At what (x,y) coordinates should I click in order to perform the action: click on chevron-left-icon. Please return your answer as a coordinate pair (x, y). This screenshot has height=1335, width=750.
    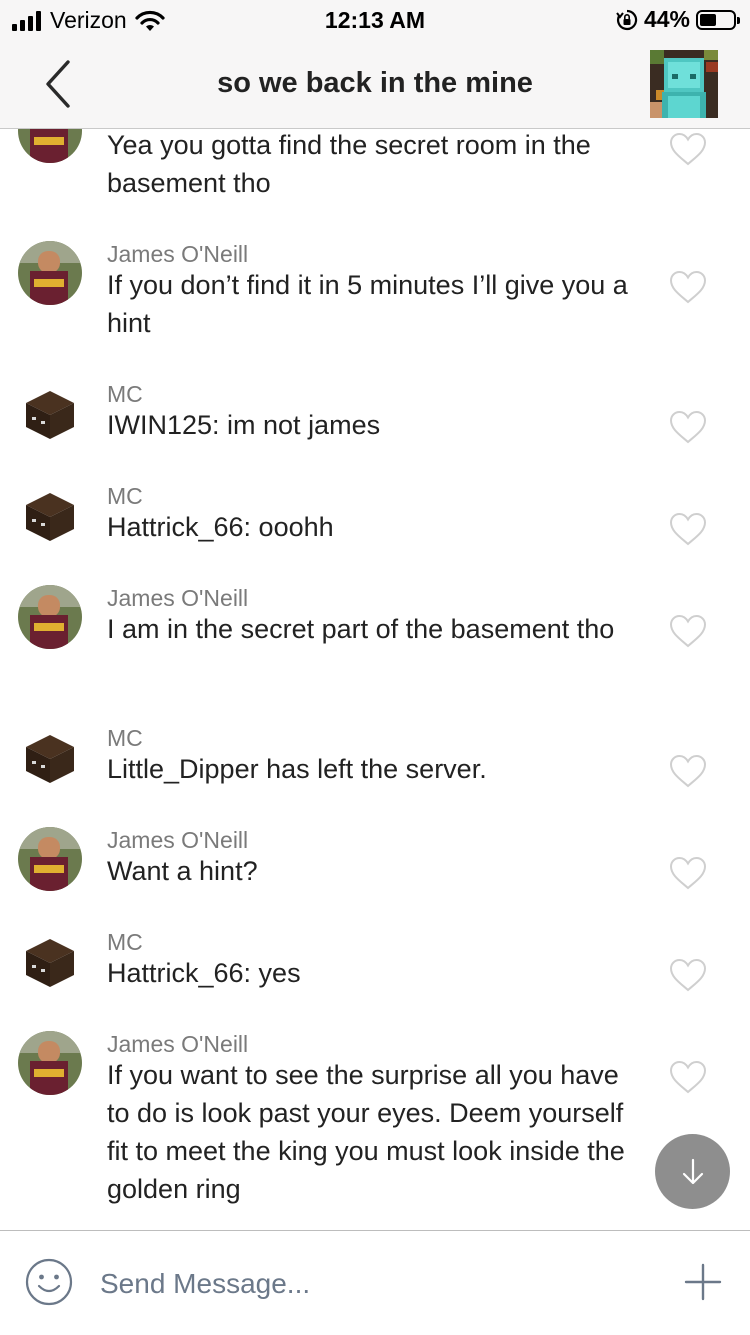
    Looking at the image, I should click on (58, 84).